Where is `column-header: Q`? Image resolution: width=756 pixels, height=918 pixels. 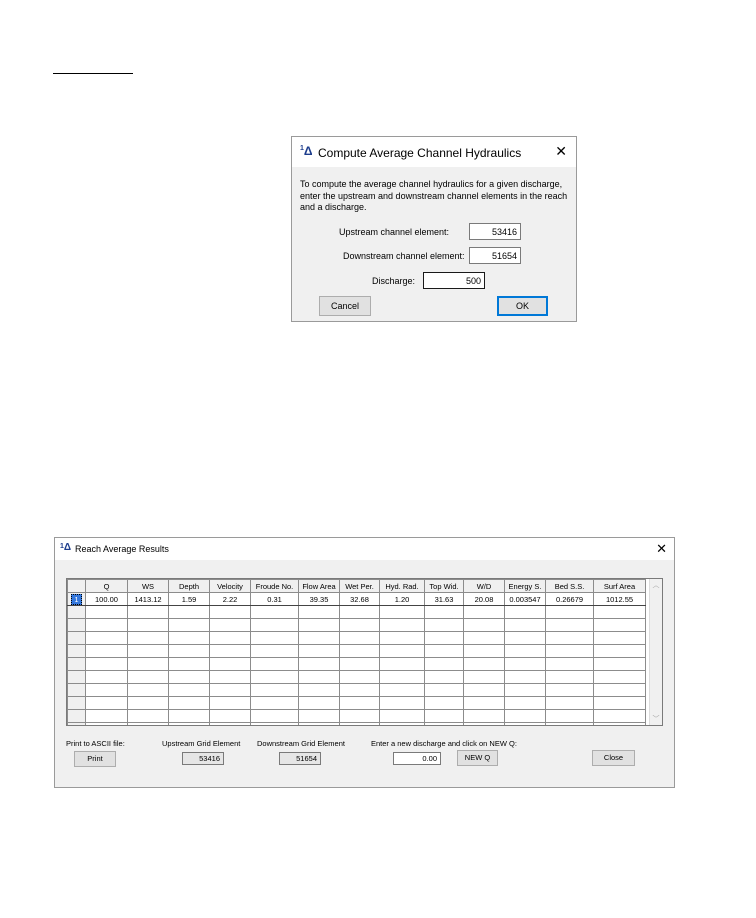 column-header: Q is located at coordinates (106, 586).